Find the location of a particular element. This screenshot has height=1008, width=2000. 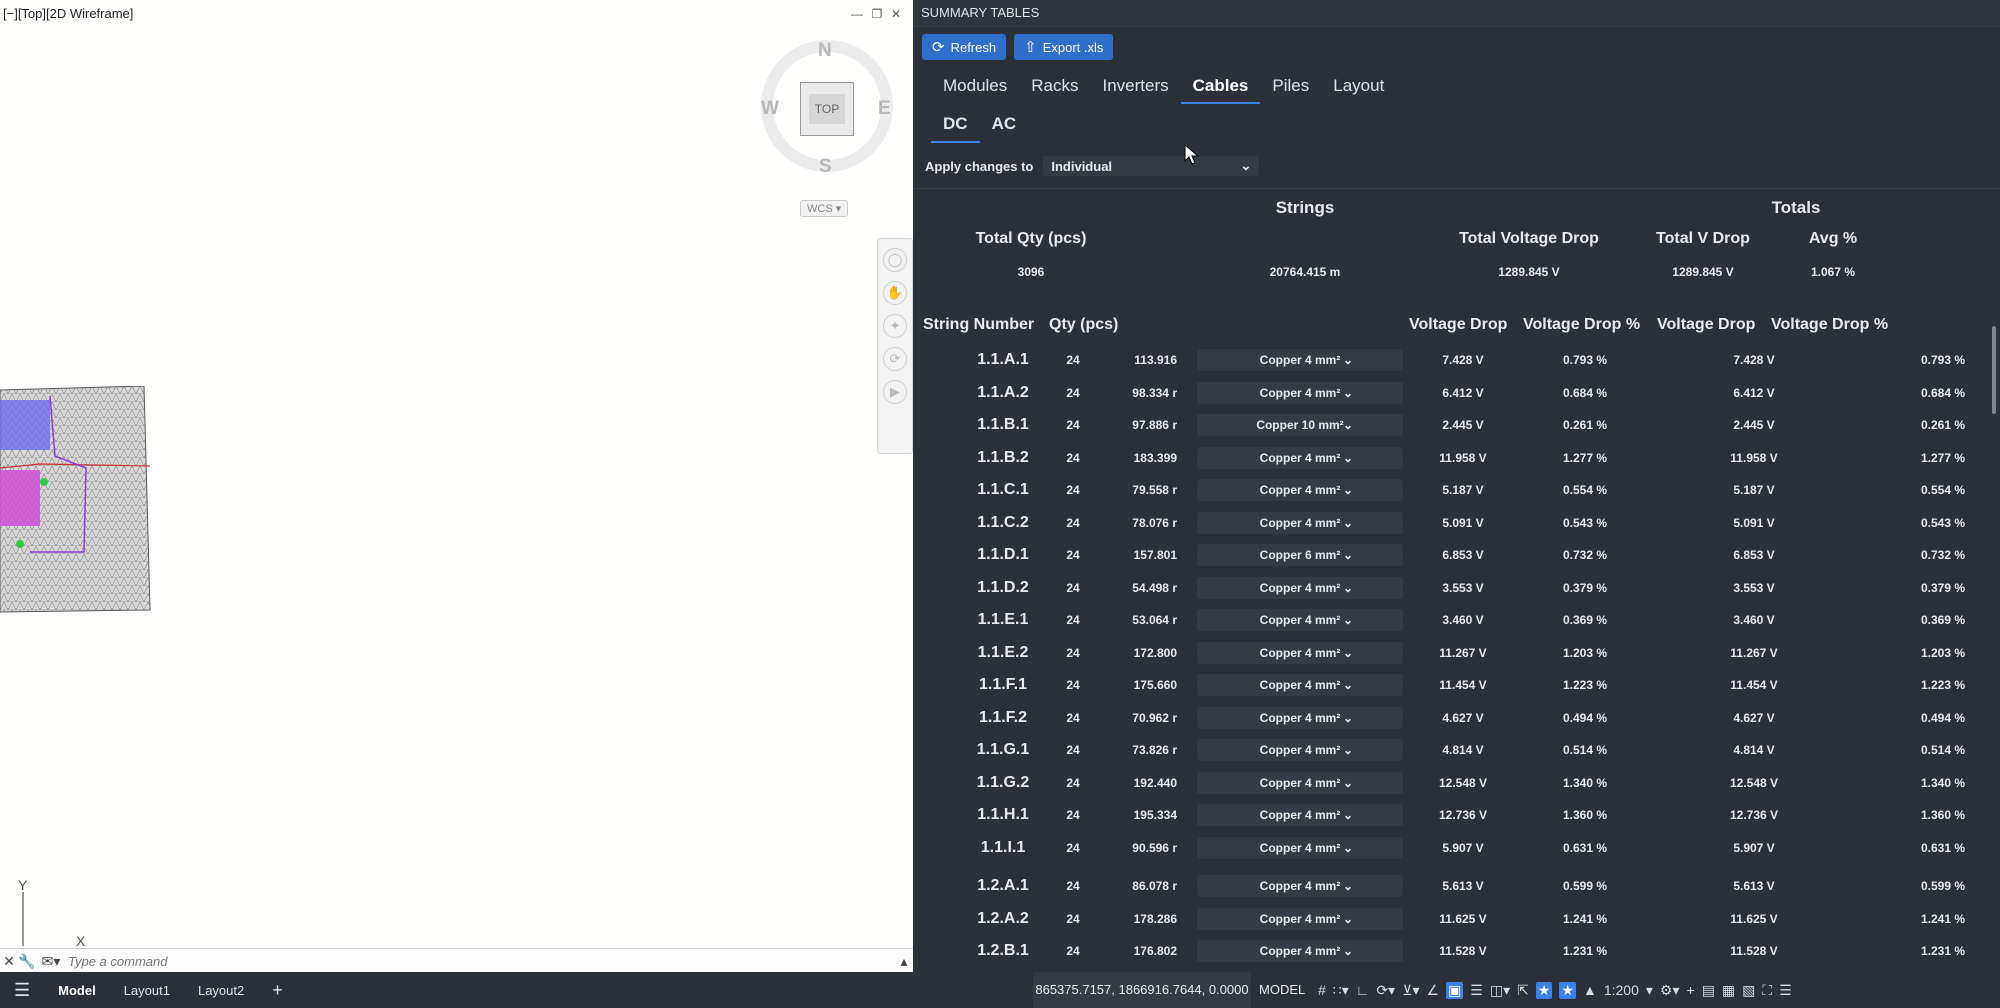

isodraft-icon: ⊻▾ is located at coordinates (1410, 990).